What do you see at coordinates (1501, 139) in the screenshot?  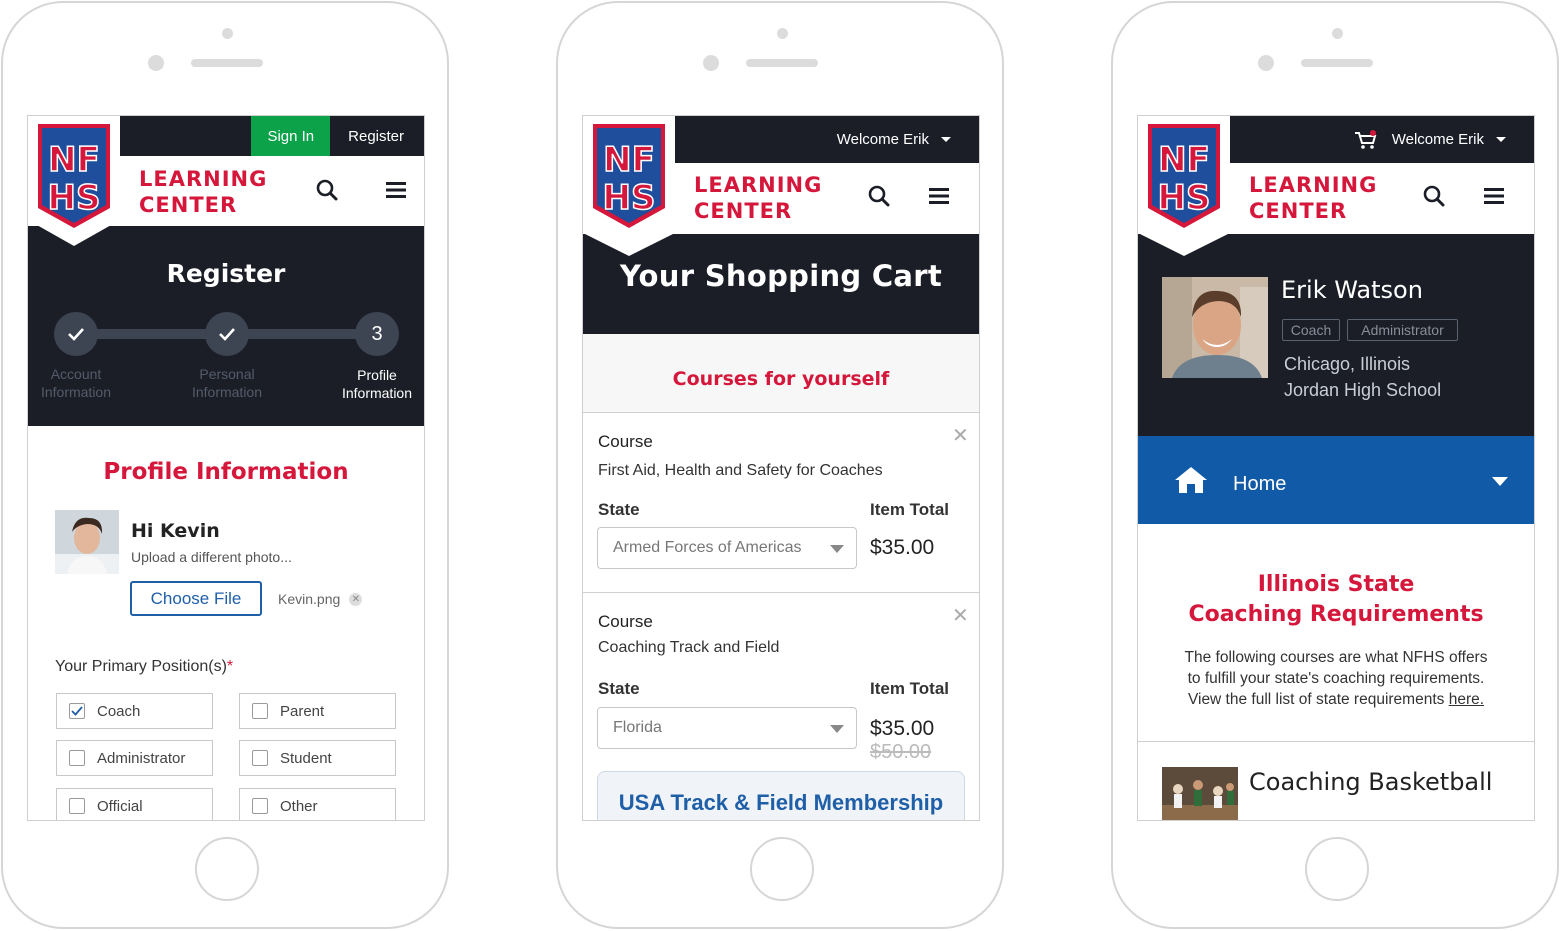 I see `caret-down-icon` at bounding box center [1501, 139].